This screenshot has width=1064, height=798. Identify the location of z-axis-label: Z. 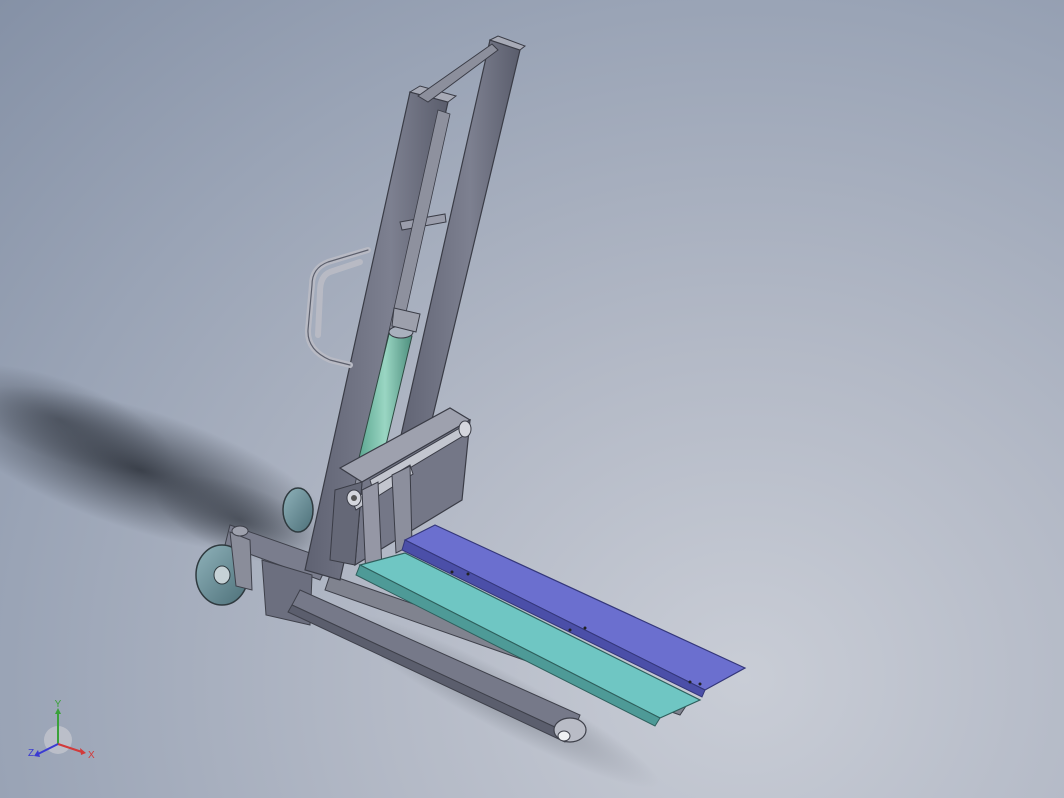
(31, 753).